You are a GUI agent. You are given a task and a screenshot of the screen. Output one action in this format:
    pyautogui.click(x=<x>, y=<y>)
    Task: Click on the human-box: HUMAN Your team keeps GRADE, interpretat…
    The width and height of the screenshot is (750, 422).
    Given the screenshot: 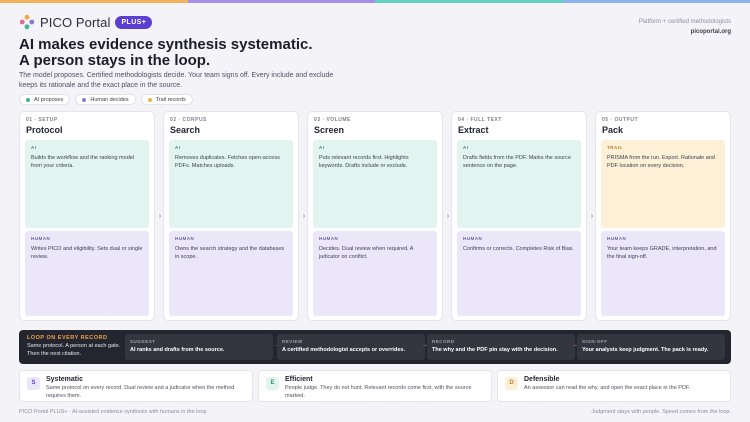 What is the action you would take?
    pyautogui.click(x=663, y=273)
    